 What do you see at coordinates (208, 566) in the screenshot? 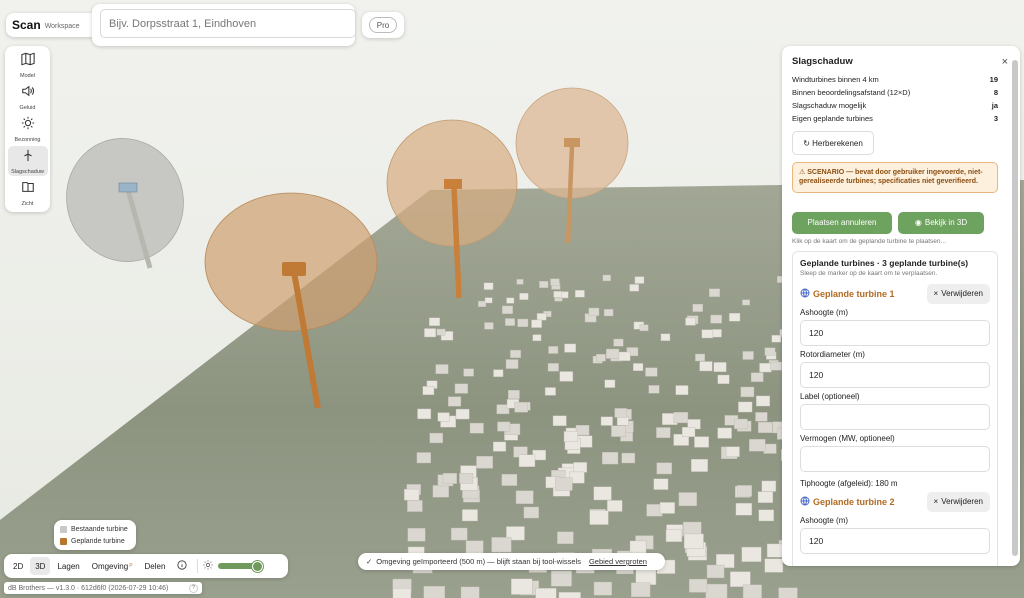
I see `time-of-day-sun-icon` at bounding box center [208, 566].